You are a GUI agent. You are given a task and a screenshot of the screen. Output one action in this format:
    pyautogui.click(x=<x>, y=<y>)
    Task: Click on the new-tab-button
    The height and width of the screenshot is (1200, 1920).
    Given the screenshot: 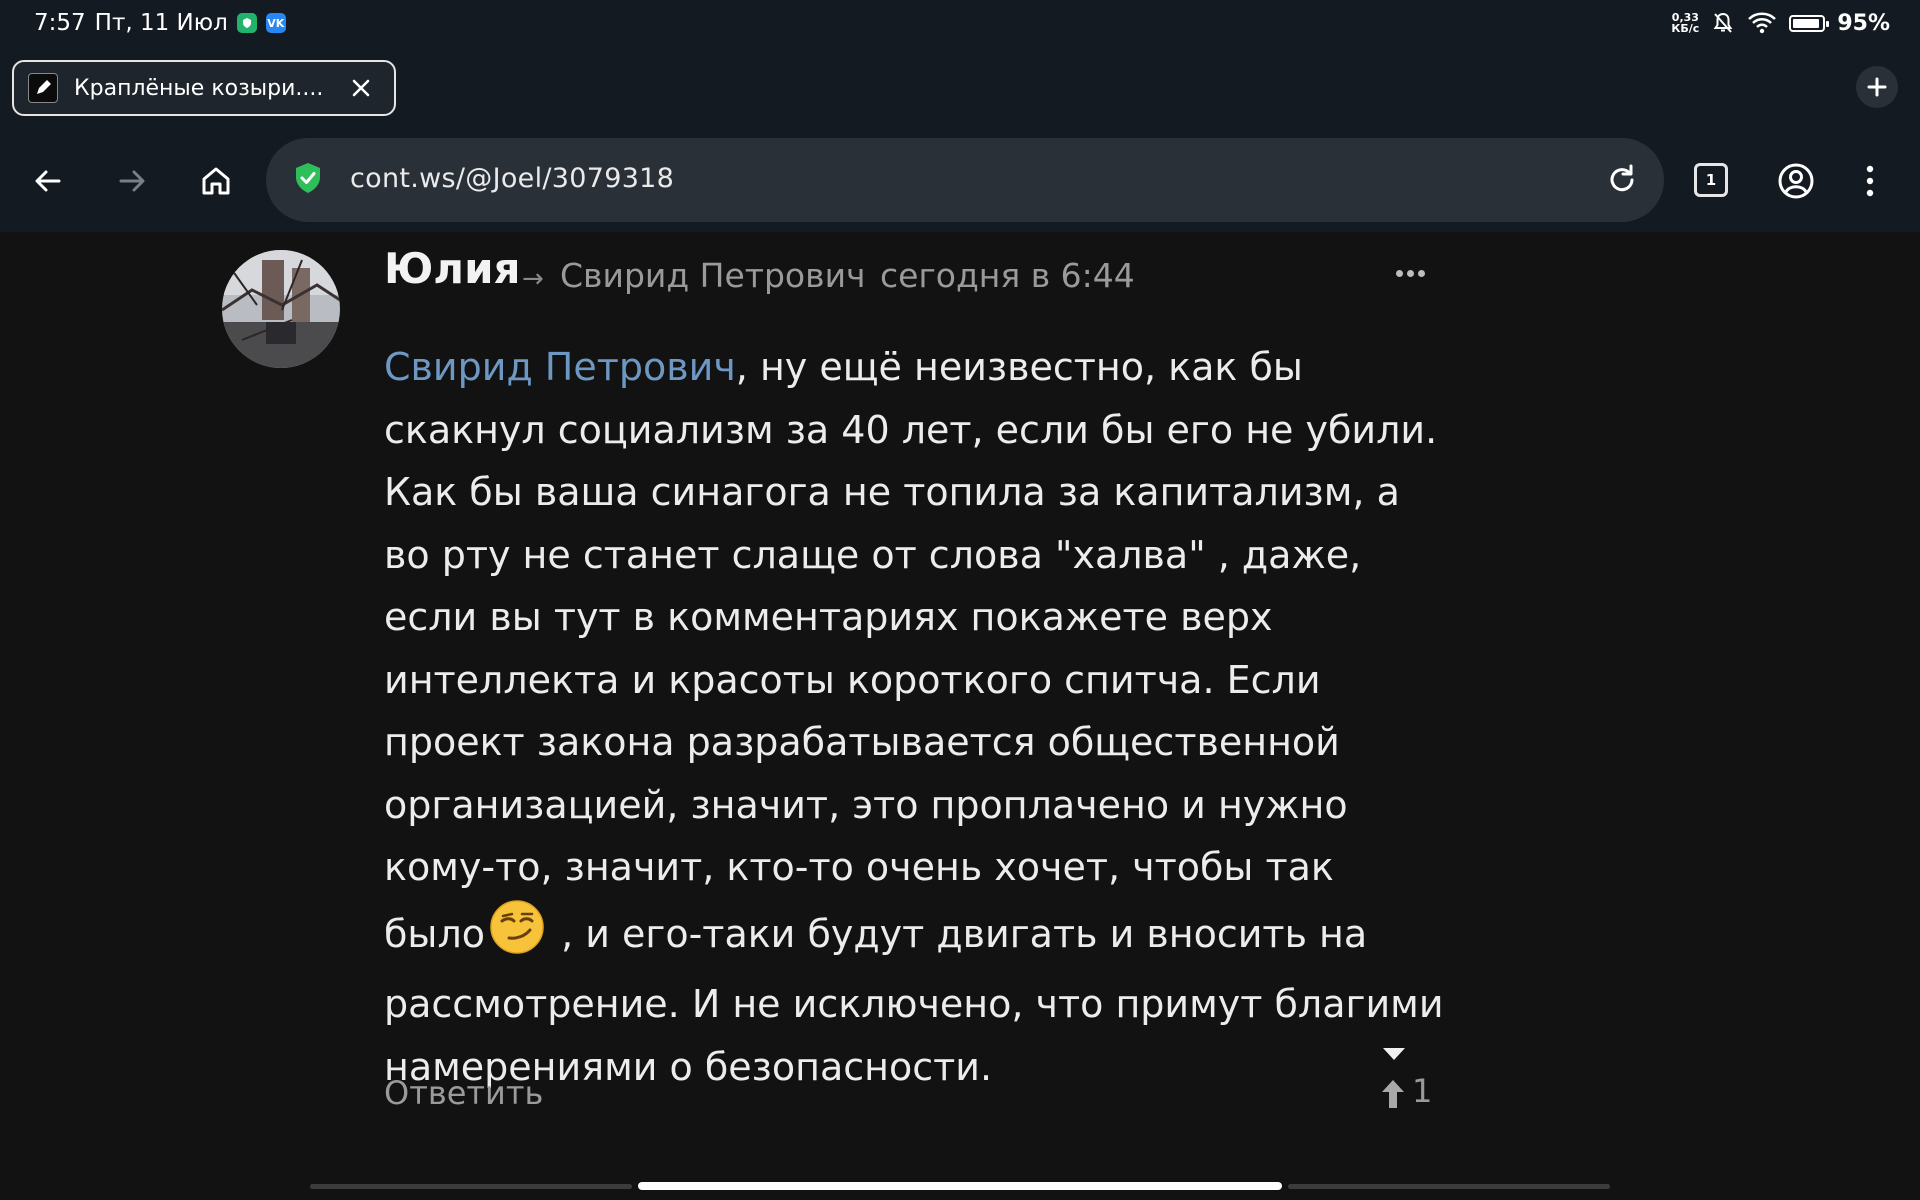 What is the action you would take?
    pyautogui.click(x=1877, y=87)
    